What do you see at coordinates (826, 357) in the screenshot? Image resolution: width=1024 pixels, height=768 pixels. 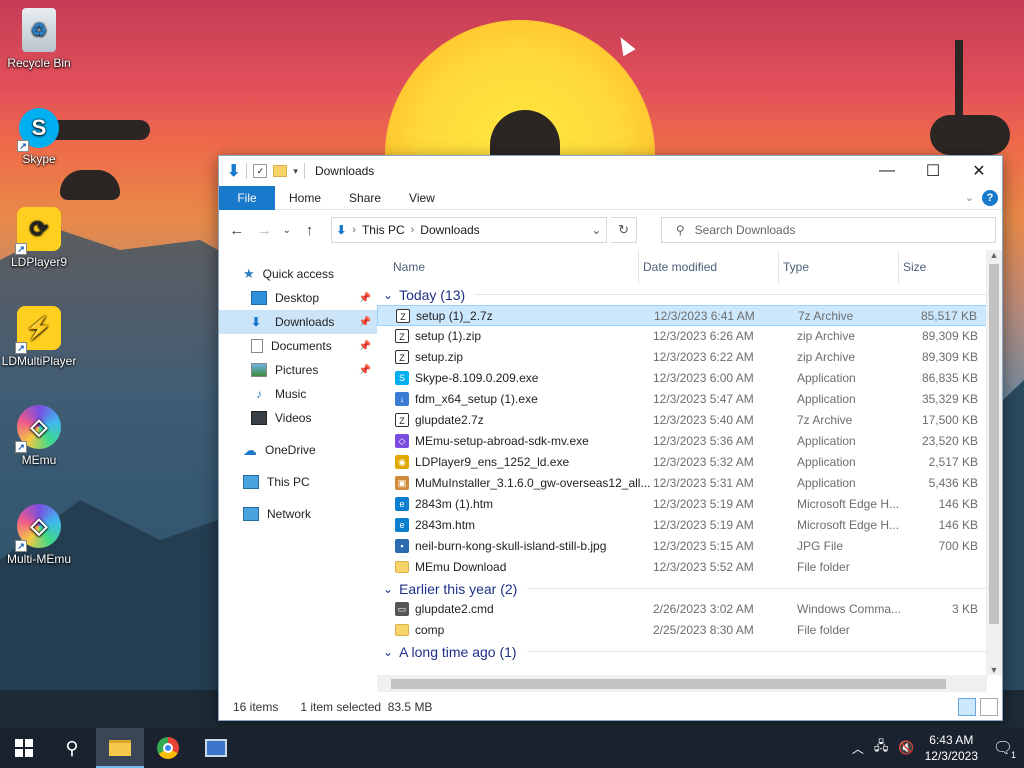 I see `file-type: zip Archive` at bounding box center [826, 357].